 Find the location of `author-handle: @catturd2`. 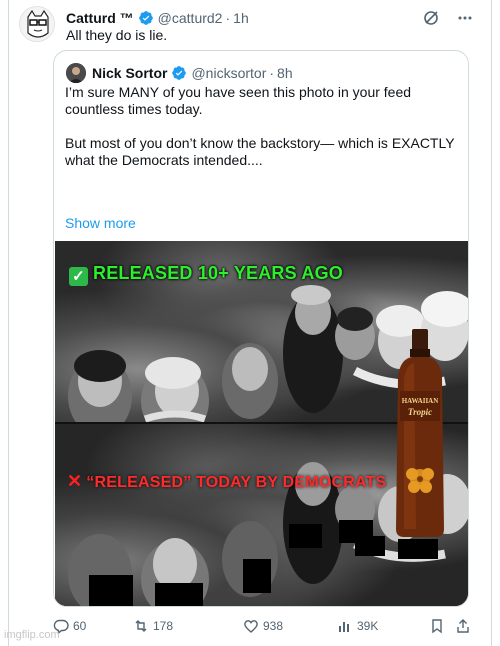

author-handle: @catturd2 is located at coordinates (190, 18).